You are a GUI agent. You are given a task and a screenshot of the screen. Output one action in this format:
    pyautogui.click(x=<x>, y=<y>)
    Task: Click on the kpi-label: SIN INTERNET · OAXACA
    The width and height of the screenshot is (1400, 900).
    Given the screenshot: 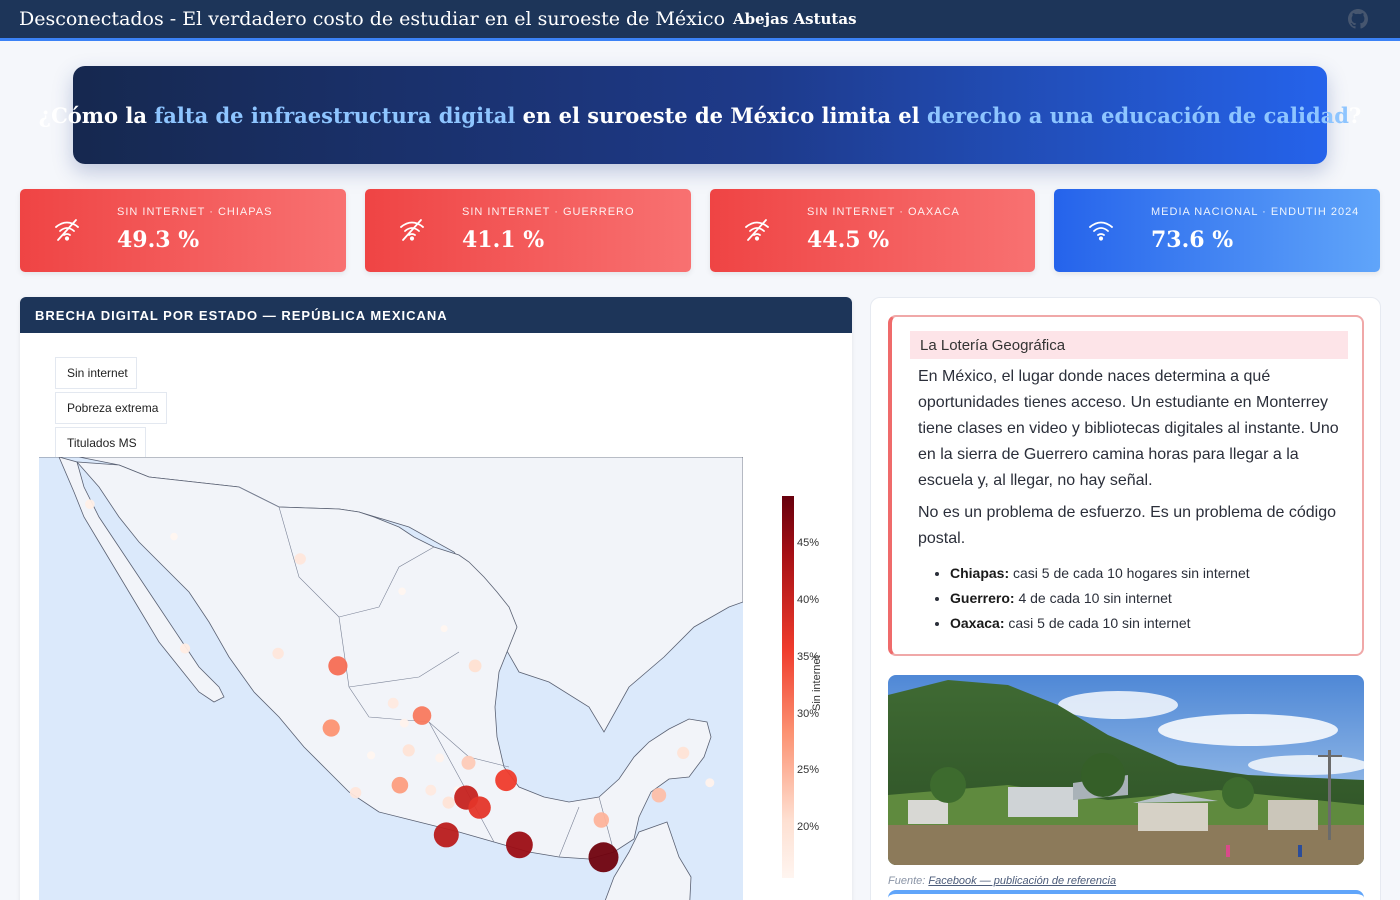 What is the action you would take?
    pyautogui.click(x=883, y=212)
    